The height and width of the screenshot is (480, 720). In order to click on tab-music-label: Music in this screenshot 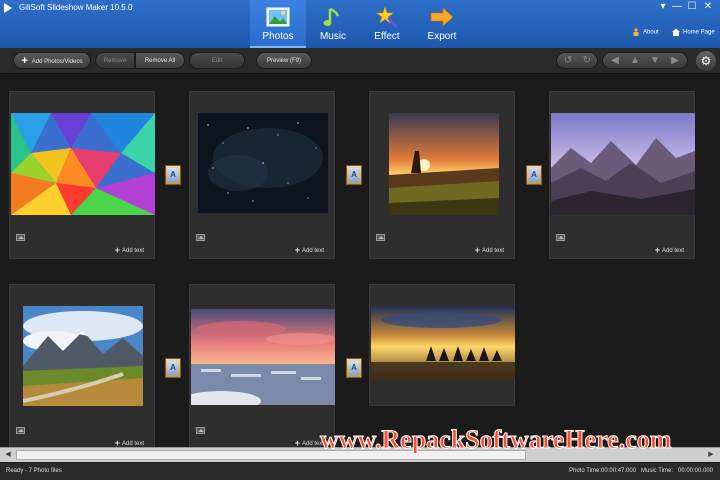, I will do `click(333, 36)`.